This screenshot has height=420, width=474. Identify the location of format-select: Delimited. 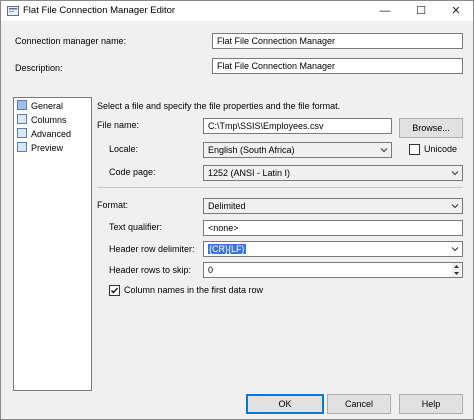
(333, 206).